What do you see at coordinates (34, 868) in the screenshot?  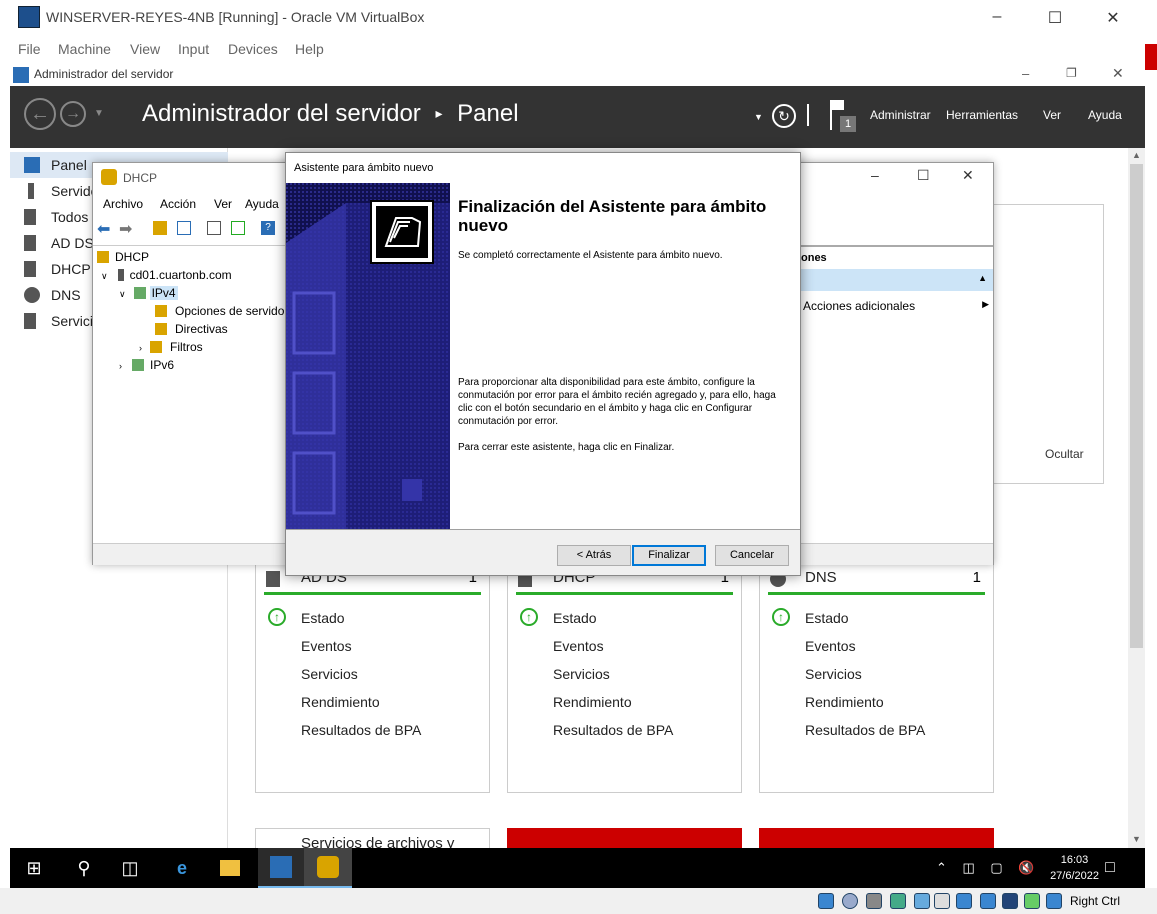 I see `start-windows-icon: ⊞` at bounding box center [34, 868].